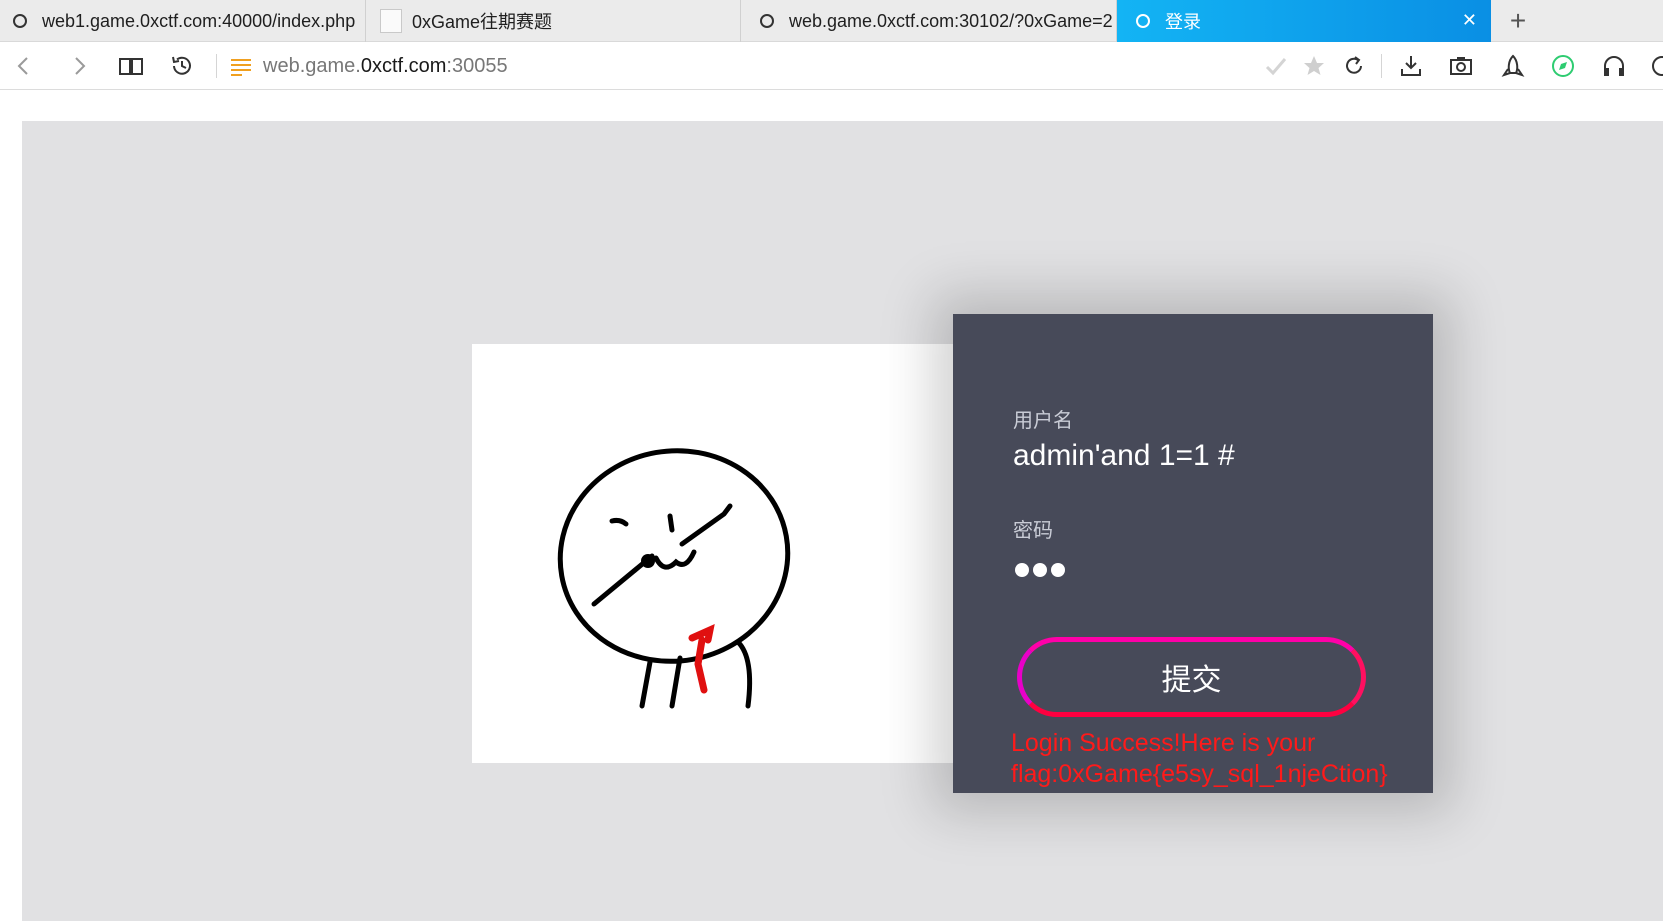 This screenshot has height=921, width=1663. Describe the element at coordinates (1411, 66) in the screenshot. I see `download-icon` at that location.